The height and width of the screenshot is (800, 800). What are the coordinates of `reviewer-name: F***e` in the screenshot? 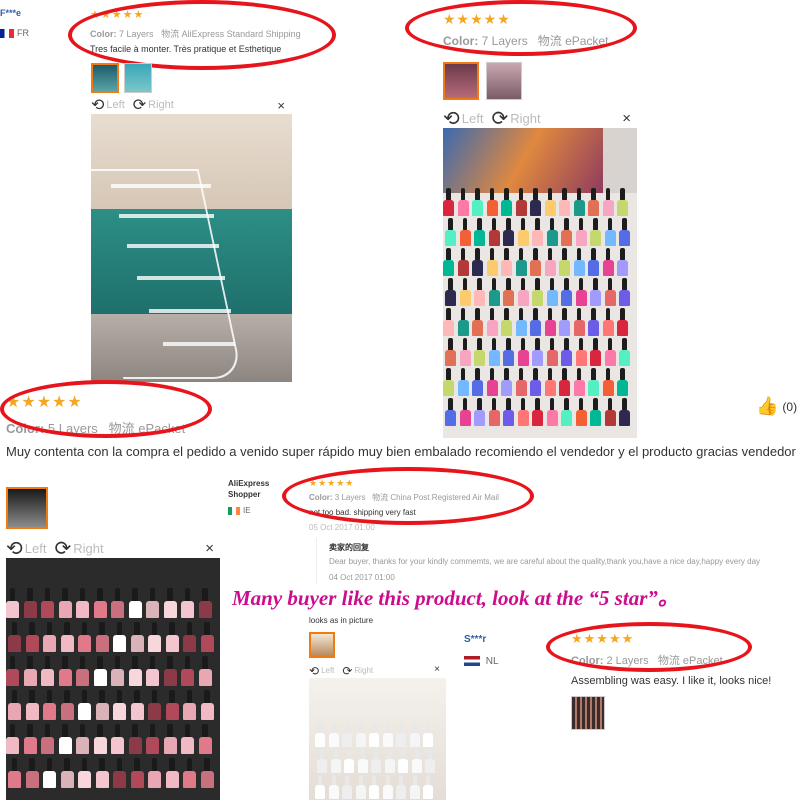 It's located at (10, 13).